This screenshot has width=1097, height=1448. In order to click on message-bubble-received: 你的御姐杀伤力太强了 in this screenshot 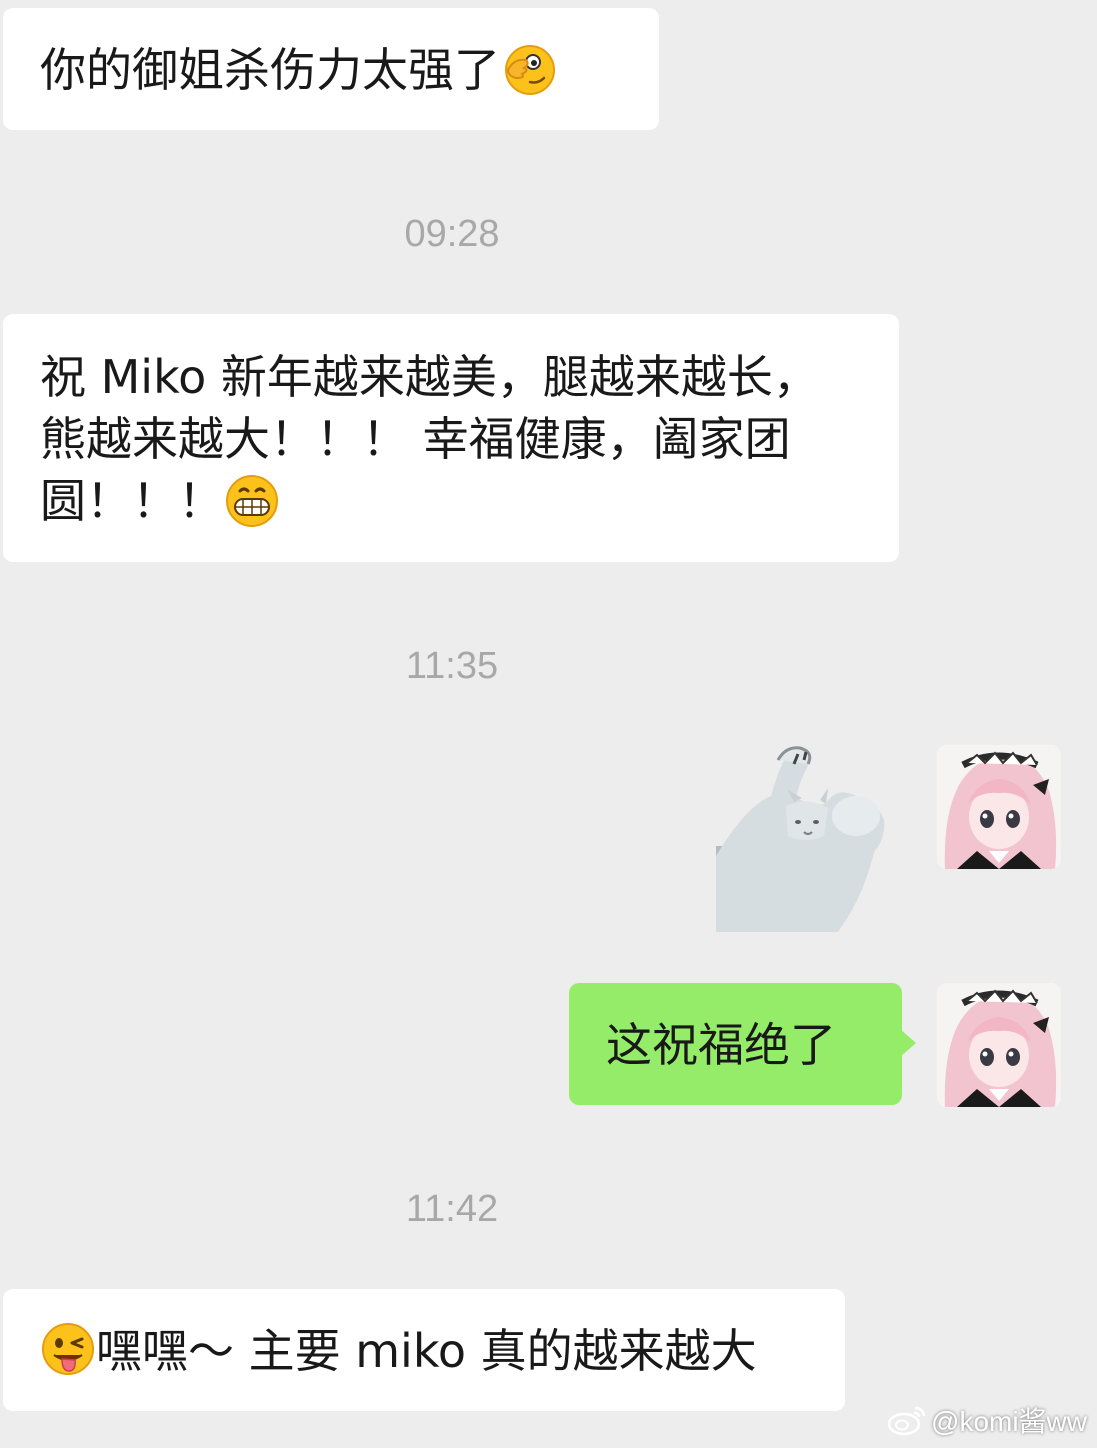, I will do `click(331, 69)`.